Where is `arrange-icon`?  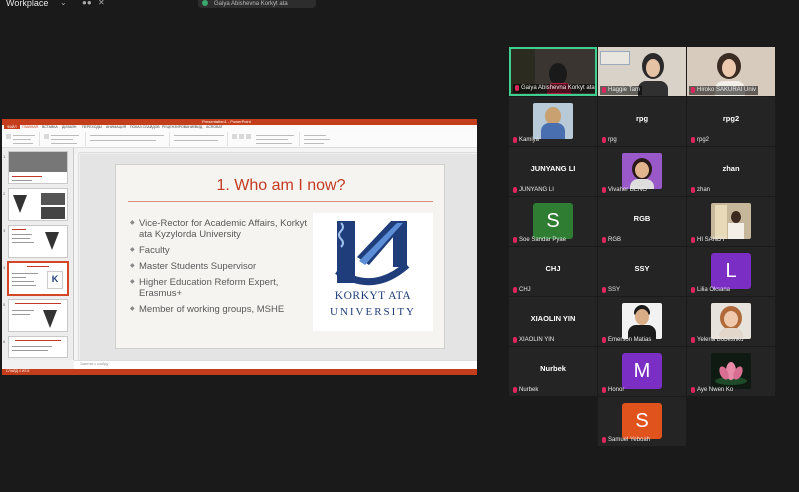
arrange-icon is located at coordinates (241, 136).